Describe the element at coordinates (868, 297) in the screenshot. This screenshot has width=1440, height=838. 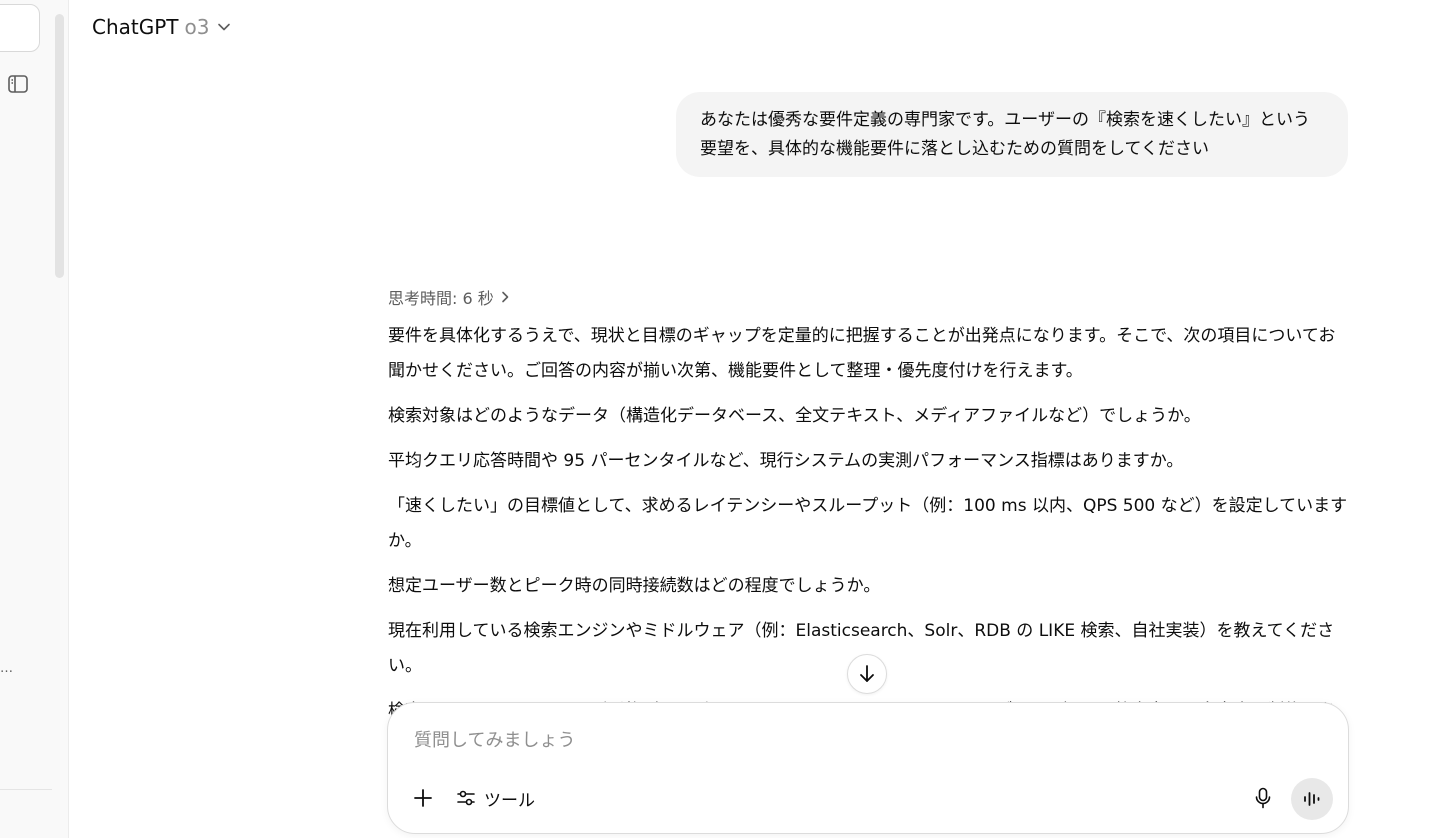
I see `thinking-time-toggle: 思考時間: 6 秒` at that location.